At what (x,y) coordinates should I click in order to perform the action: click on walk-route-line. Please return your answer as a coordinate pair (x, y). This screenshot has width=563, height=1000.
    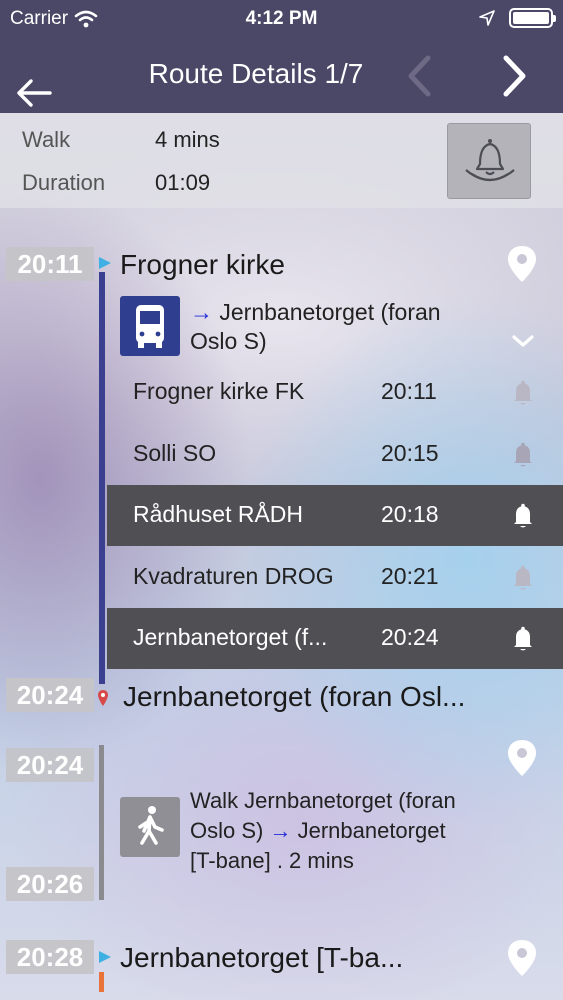
    Looking at the image, I should click on (101, 822).